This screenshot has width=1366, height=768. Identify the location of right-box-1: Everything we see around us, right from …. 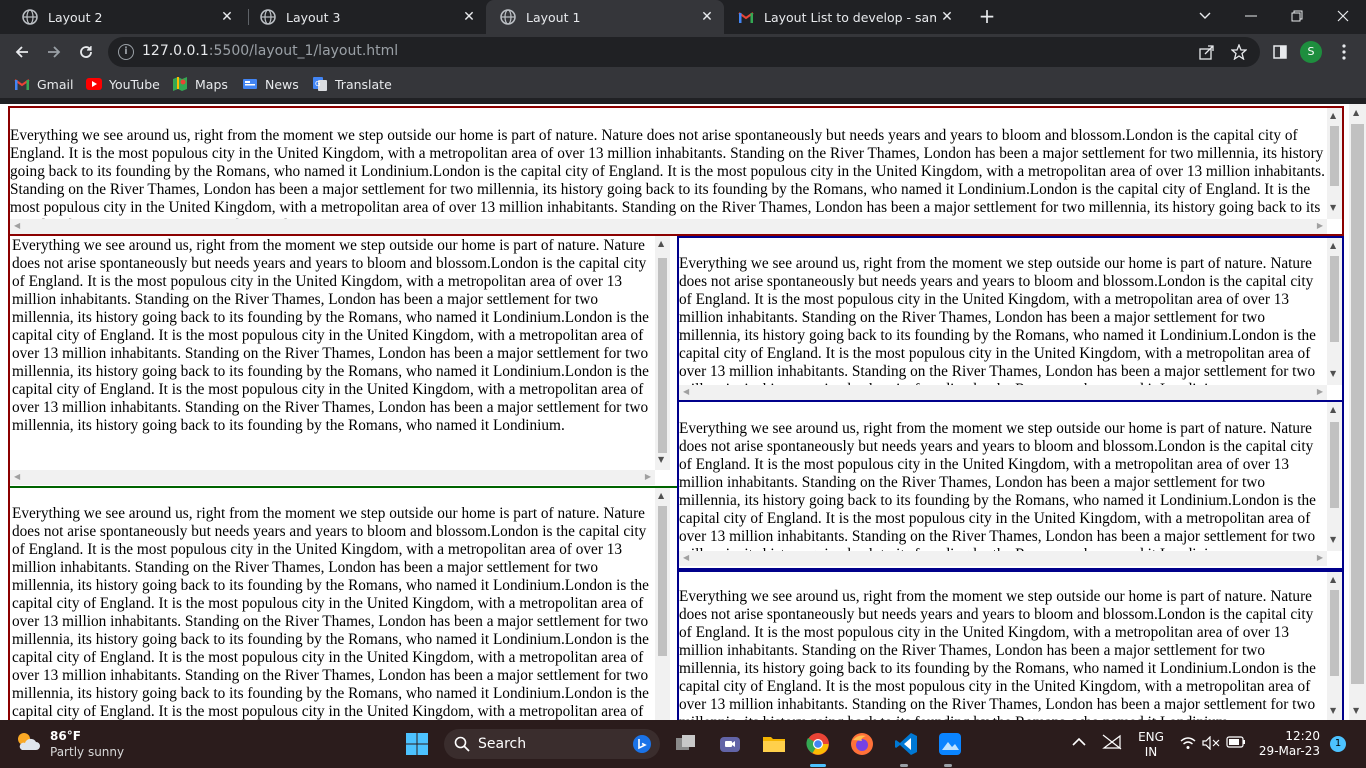
(1010, 319).